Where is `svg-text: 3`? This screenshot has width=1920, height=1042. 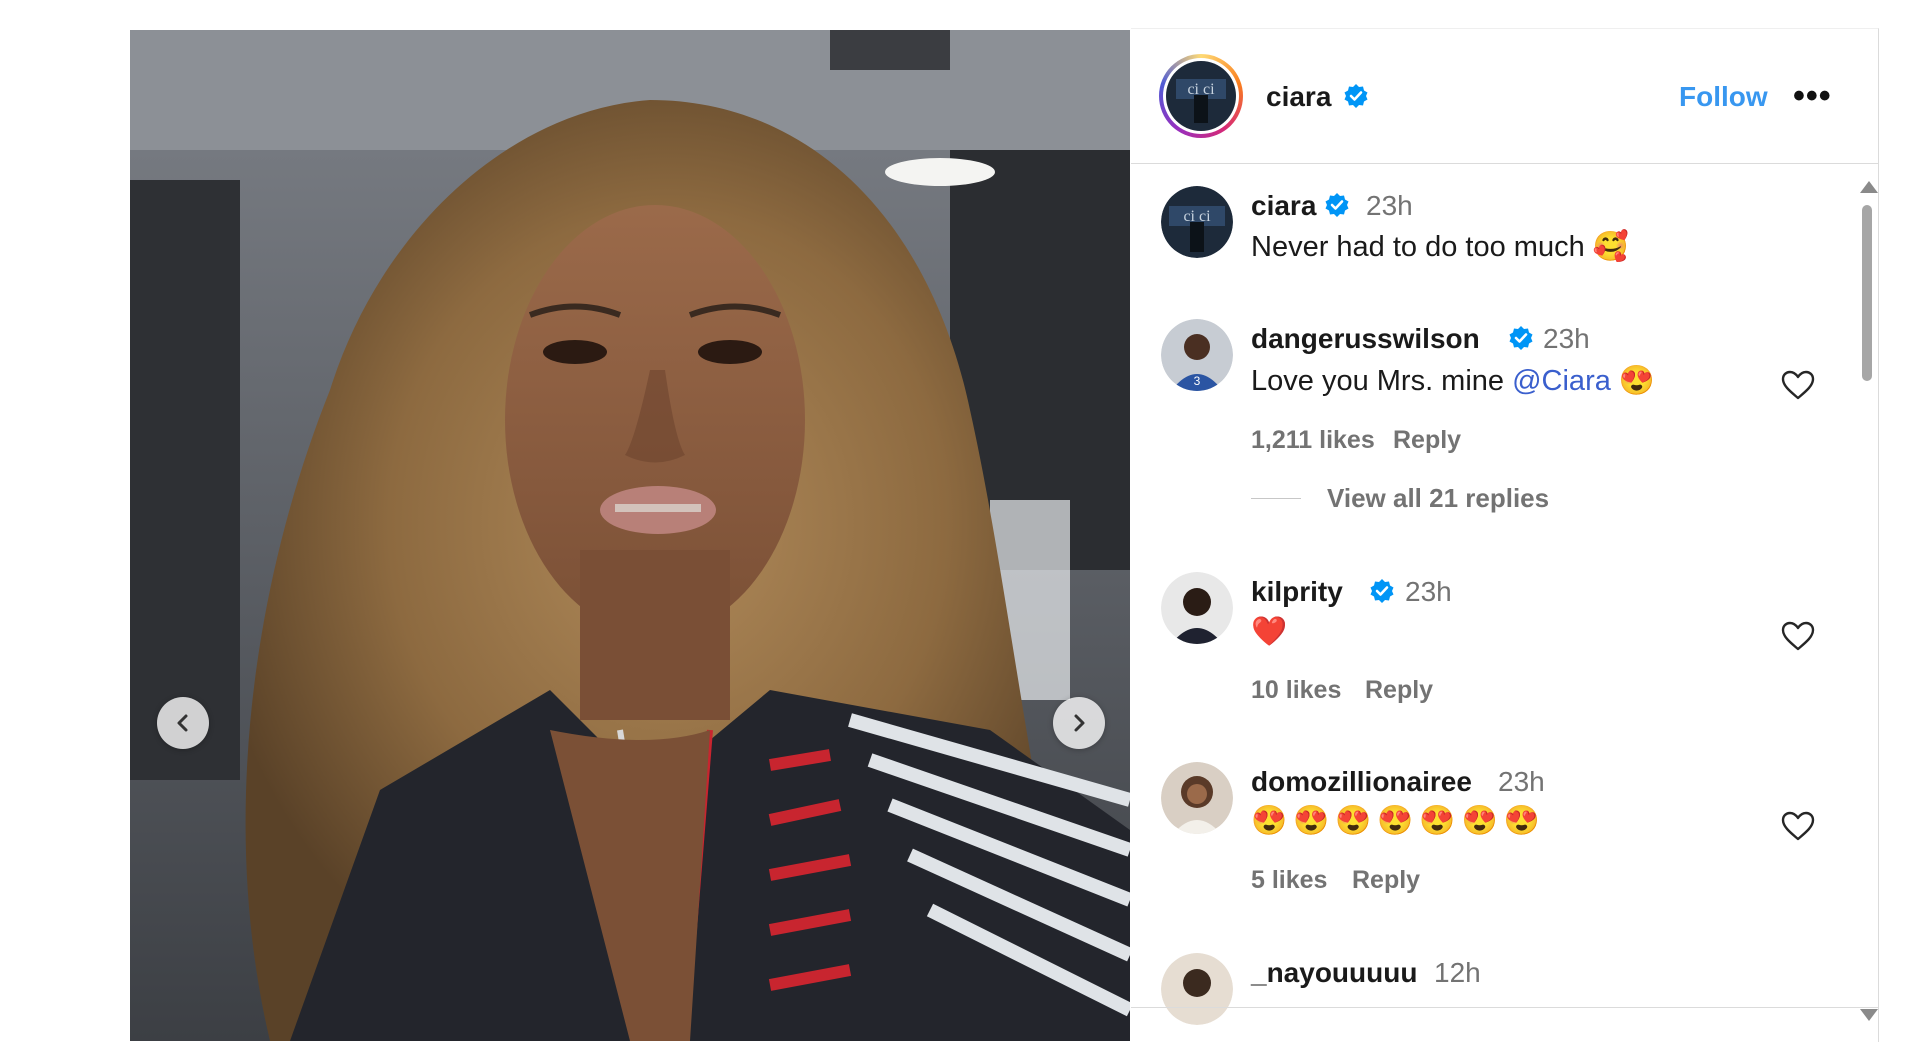
svg-text: 3 is located at coordinates (1197, 381).